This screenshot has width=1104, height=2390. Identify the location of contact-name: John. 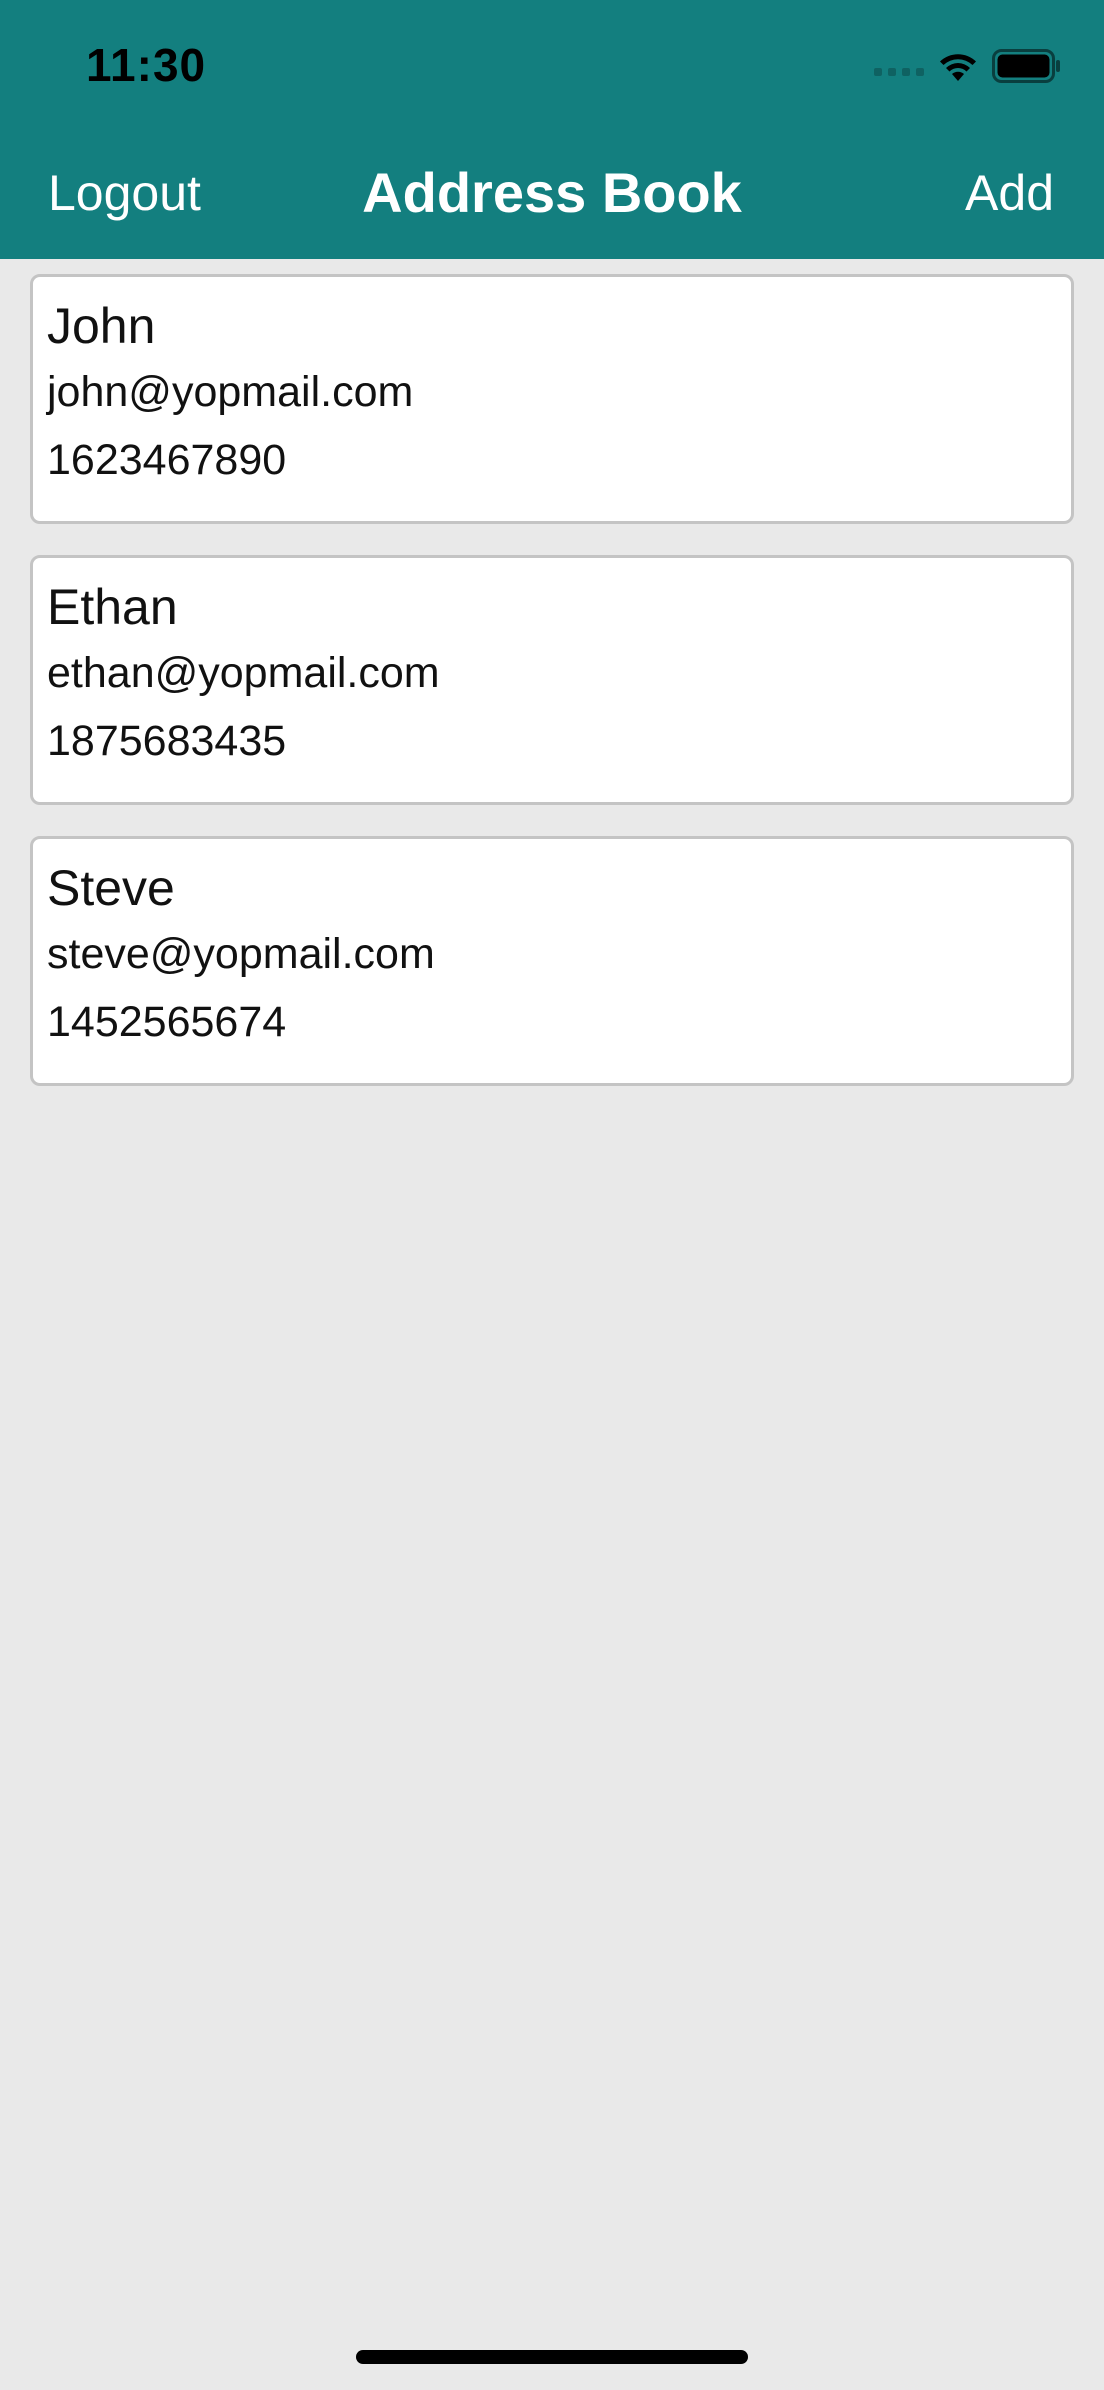
(101, 326).